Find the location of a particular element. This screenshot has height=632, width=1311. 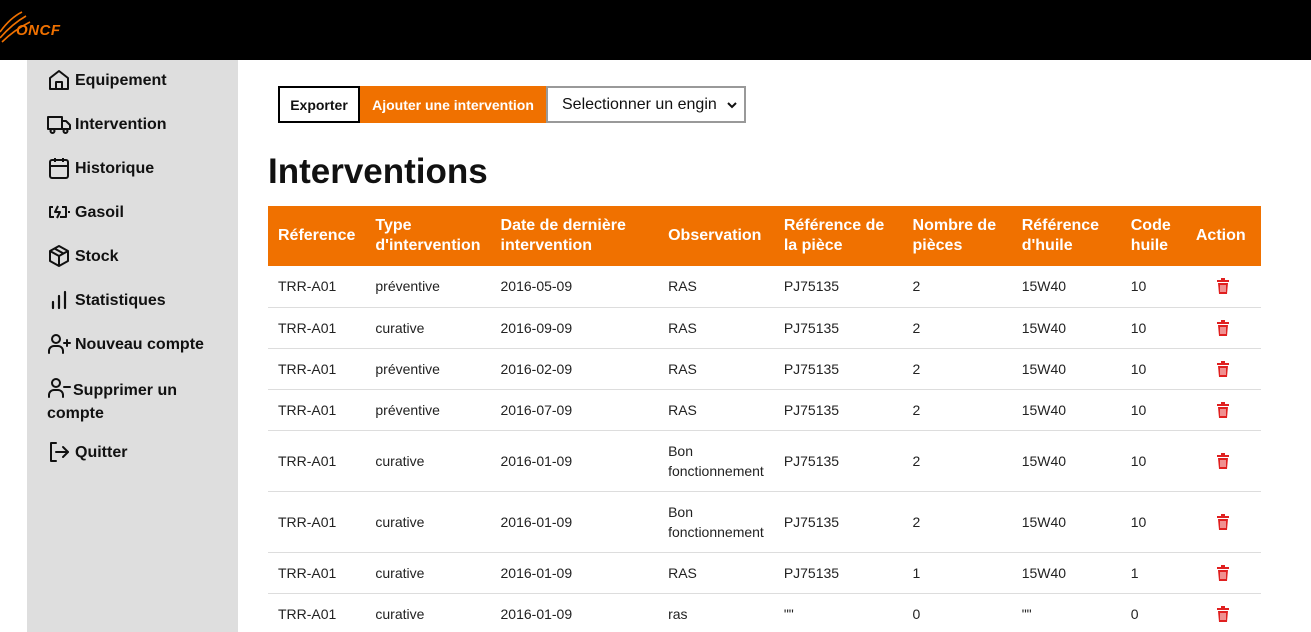

add-intervention-button: Ajouter une intervention is located at coordinates (453, 104).